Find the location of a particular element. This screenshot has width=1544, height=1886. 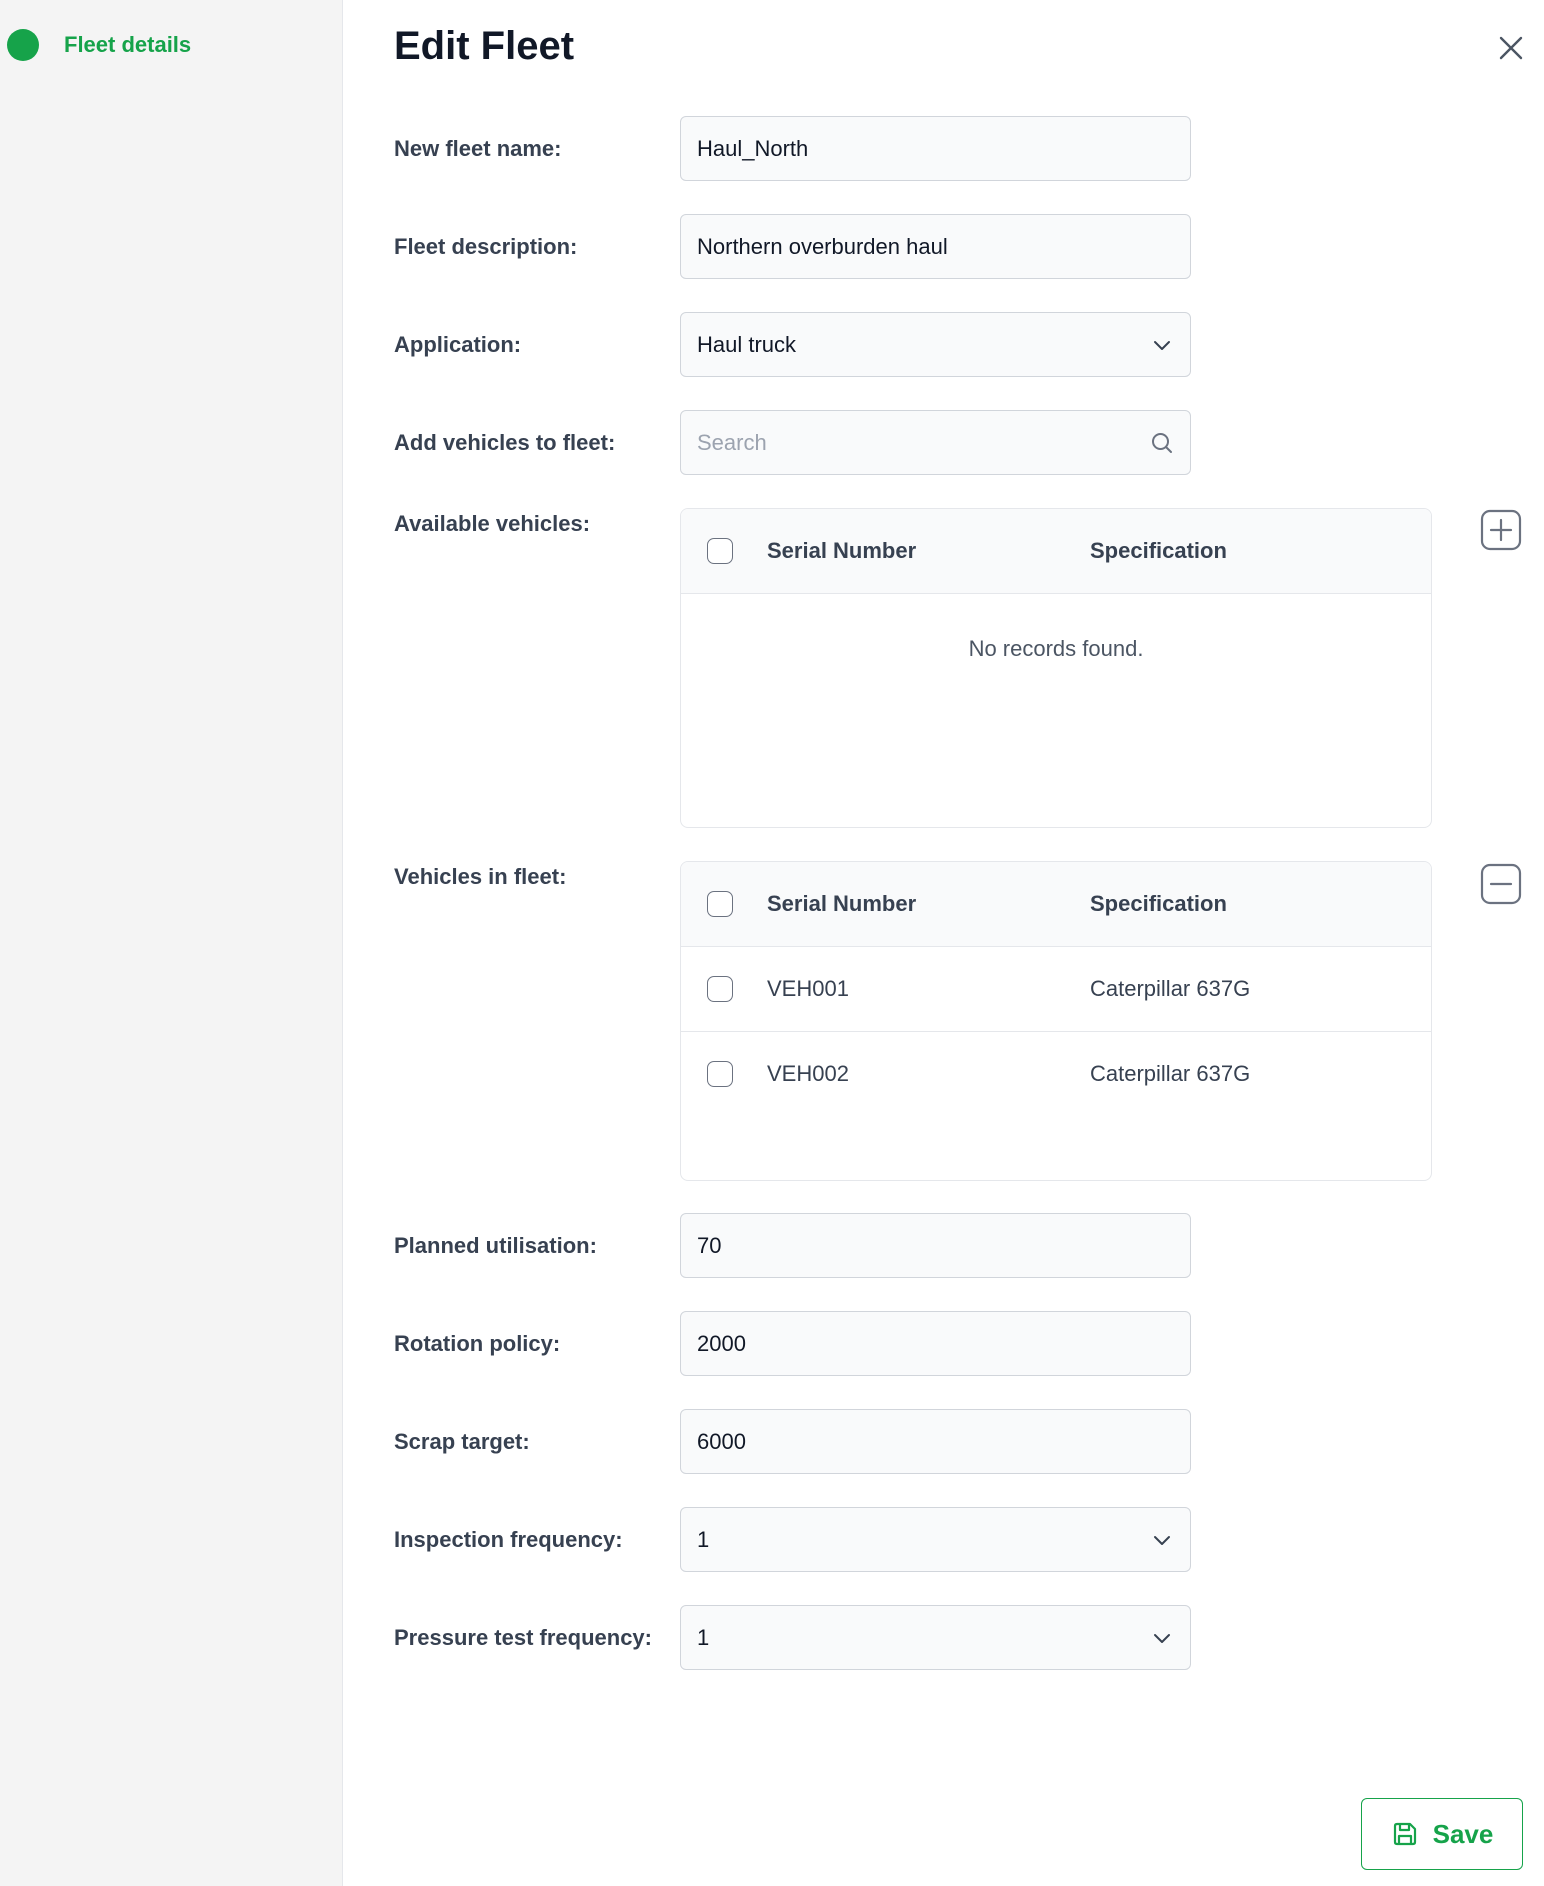

serial-number-cell: VEH001 is located at coordinates (808, 988).